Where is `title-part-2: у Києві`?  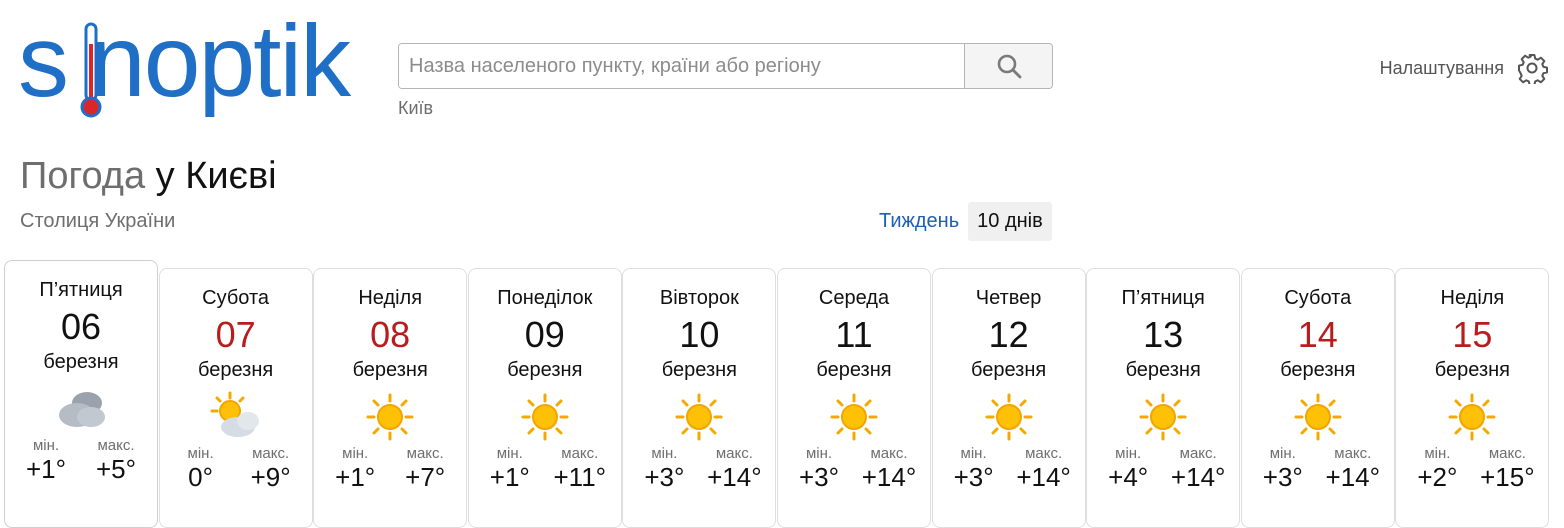 title-part-2: у Києві is located at coordinates (216, 176).